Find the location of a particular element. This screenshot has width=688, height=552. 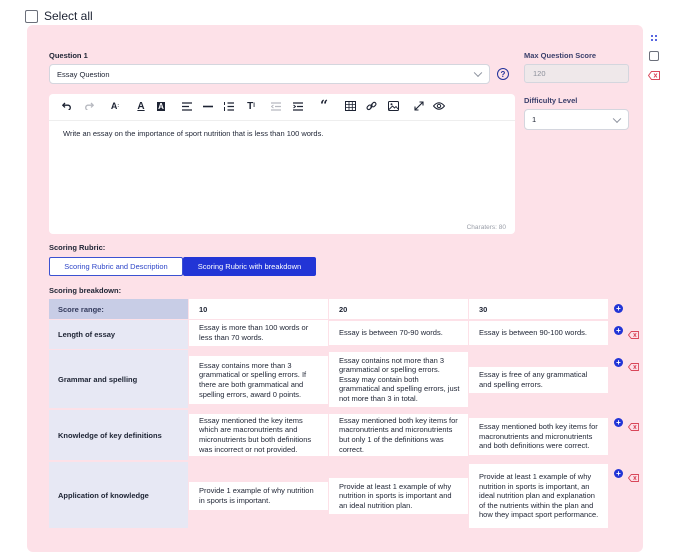

font-size-icon: A: is located at coordinates (115, 106).